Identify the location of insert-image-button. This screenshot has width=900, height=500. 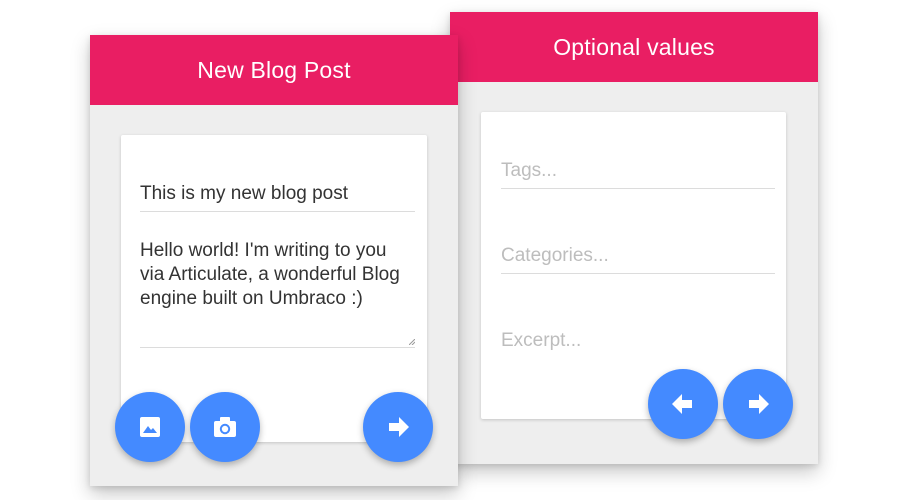
(150, 427).